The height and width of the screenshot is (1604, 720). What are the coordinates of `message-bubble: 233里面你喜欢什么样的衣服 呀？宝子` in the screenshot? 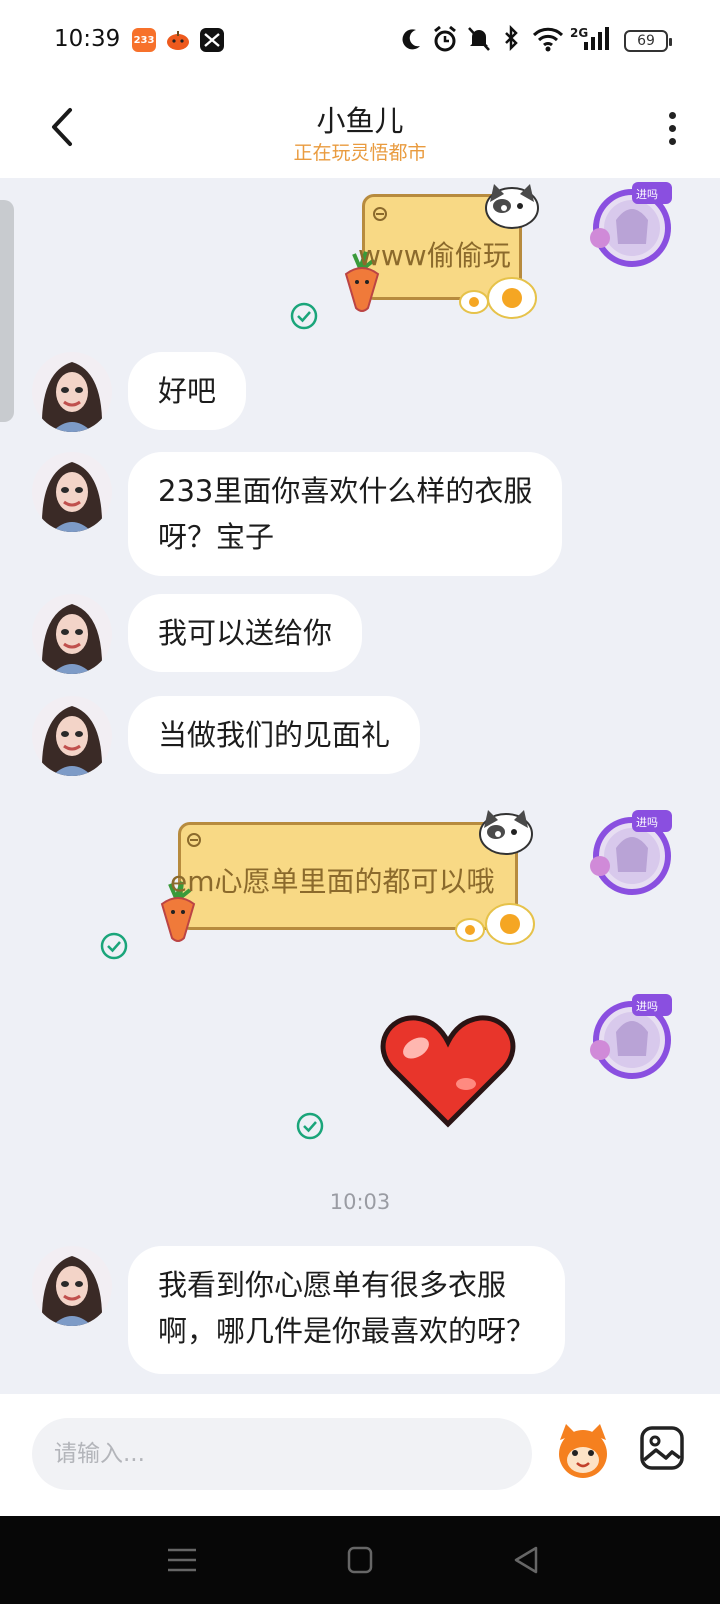 It's located at (345, 514).